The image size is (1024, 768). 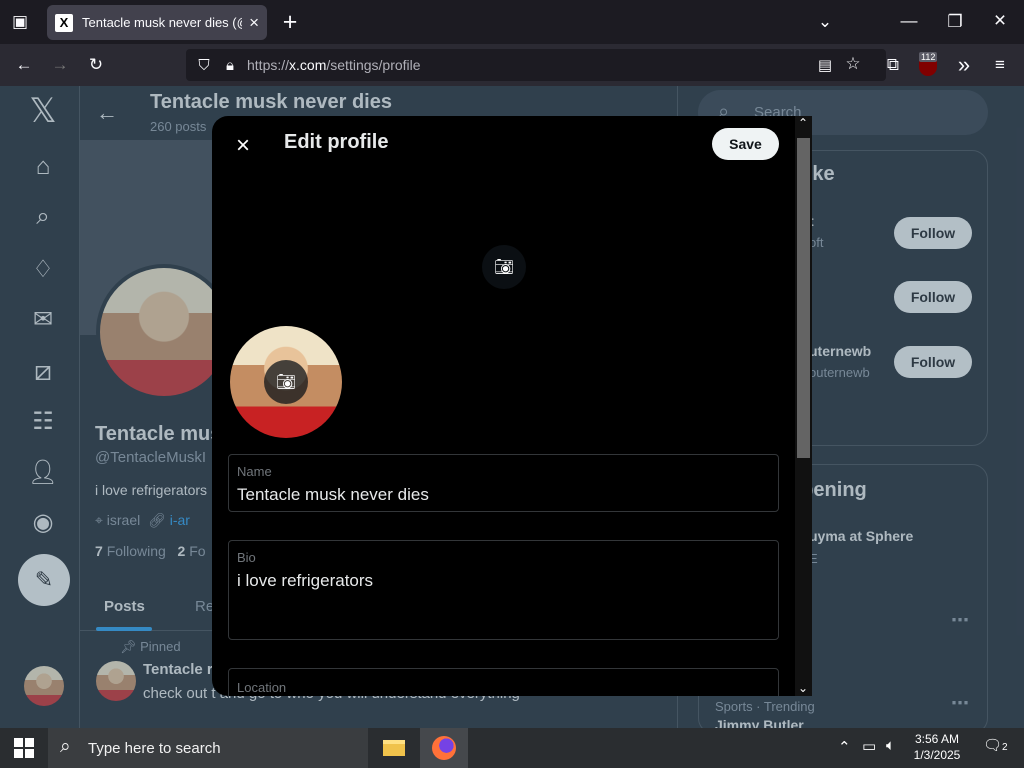 I want to click on firefox-icon, so click(x=444, y=748).